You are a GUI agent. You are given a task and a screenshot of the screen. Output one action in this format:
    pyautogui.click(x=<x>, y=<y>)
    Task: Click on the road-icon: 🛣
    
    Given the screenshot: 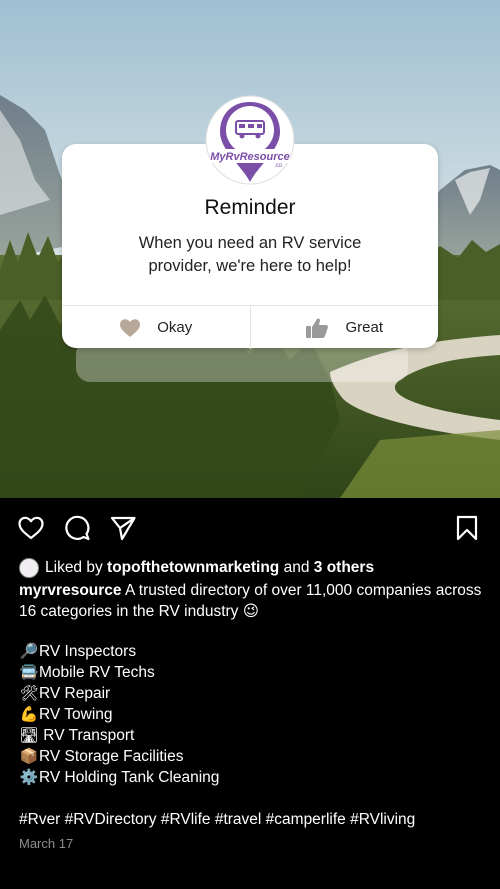 What is the action you would take?
    pyautogui.click(x=29, y=735)
    